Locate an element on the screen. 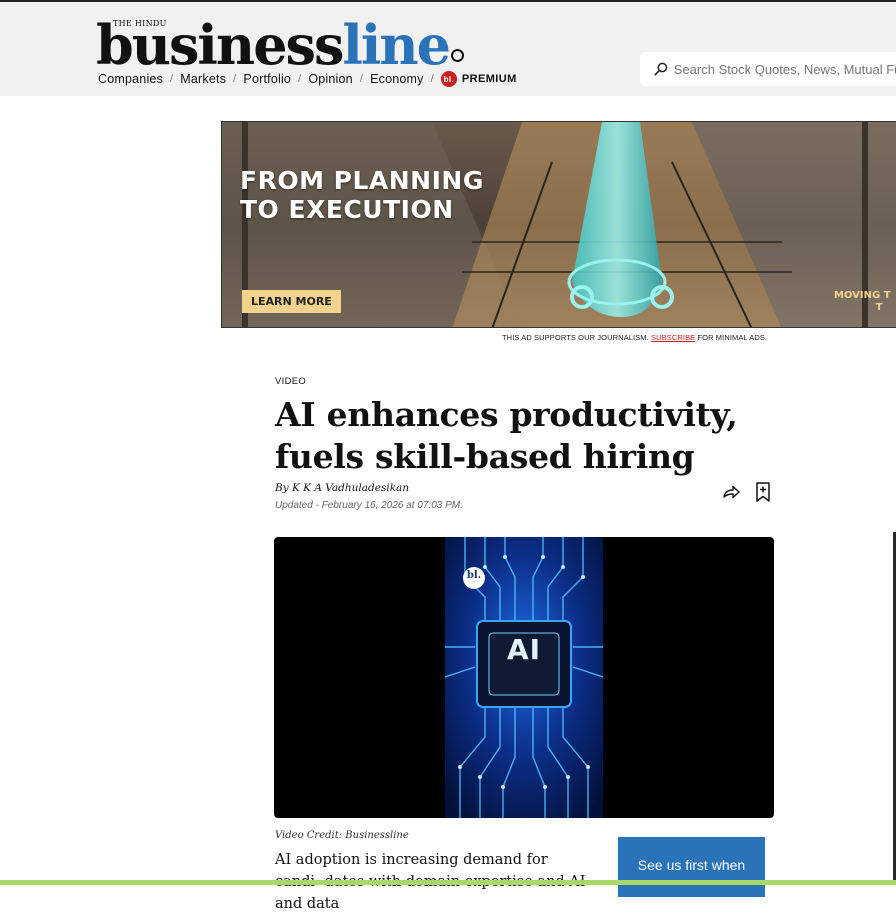 Image resolution: width=896 pixels, height=915 pixels. video-brand-badge: bl. is located at coordinates (474, 575).